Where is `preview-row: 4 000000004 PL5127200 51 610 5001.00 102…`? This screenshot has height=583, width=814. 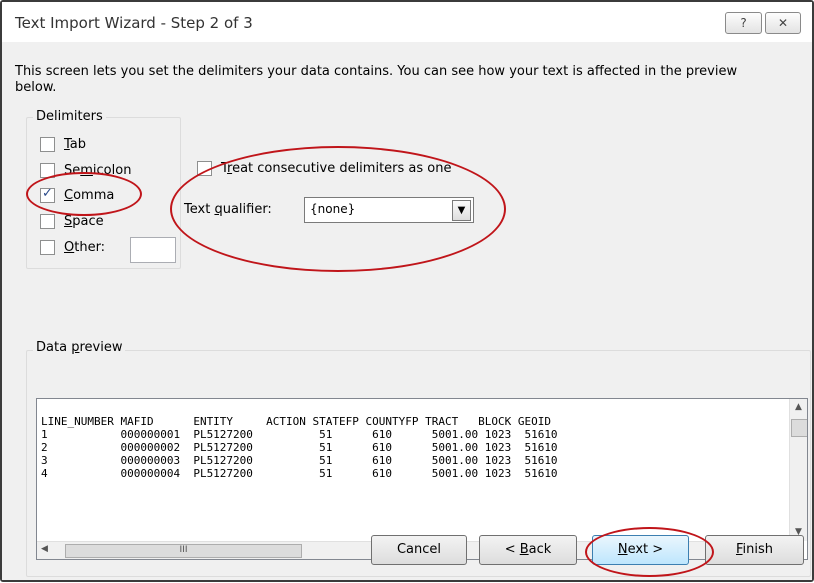
preview-row: 4 000000004 PL5127200 51 610 5001.00 102… is located at coordinates (299, 473).